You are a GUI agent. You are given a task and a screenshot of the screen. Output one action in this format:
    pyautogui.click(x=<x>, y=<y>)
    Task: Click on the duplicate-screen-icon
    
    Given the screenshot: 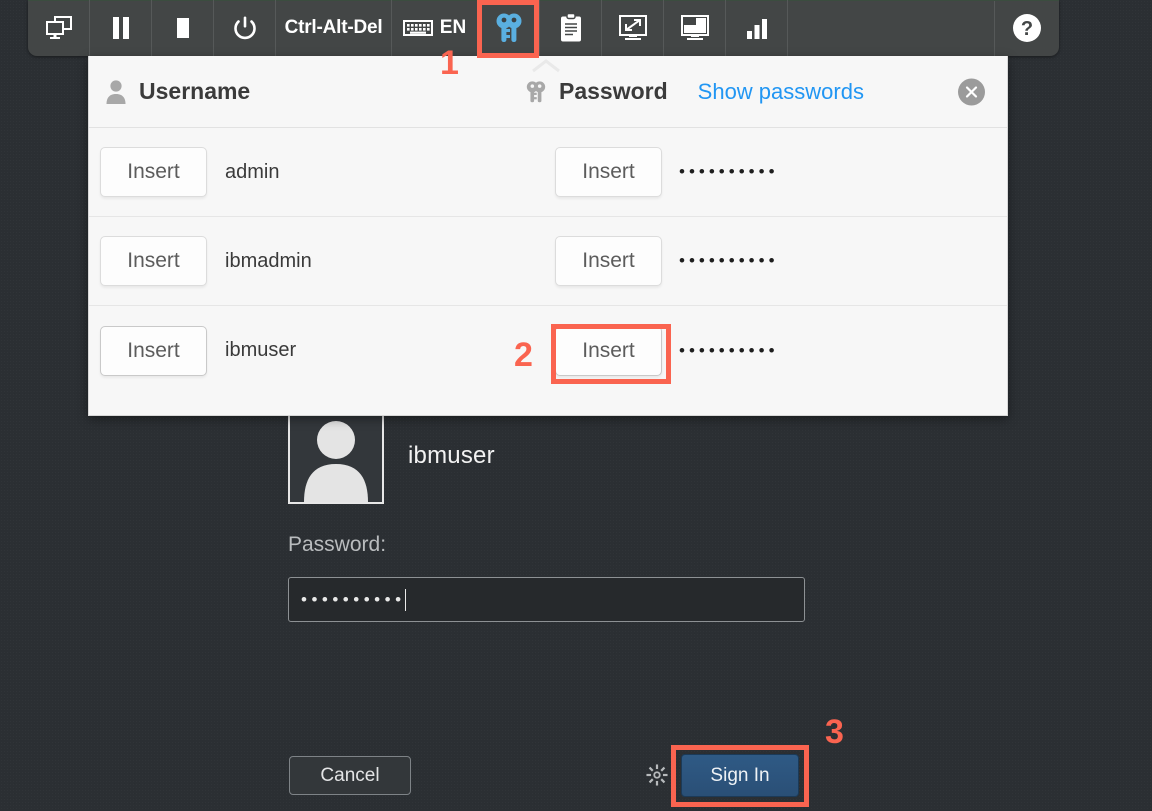 What is the action you would take?
    pyautogui.click(x=59, y=28)
    